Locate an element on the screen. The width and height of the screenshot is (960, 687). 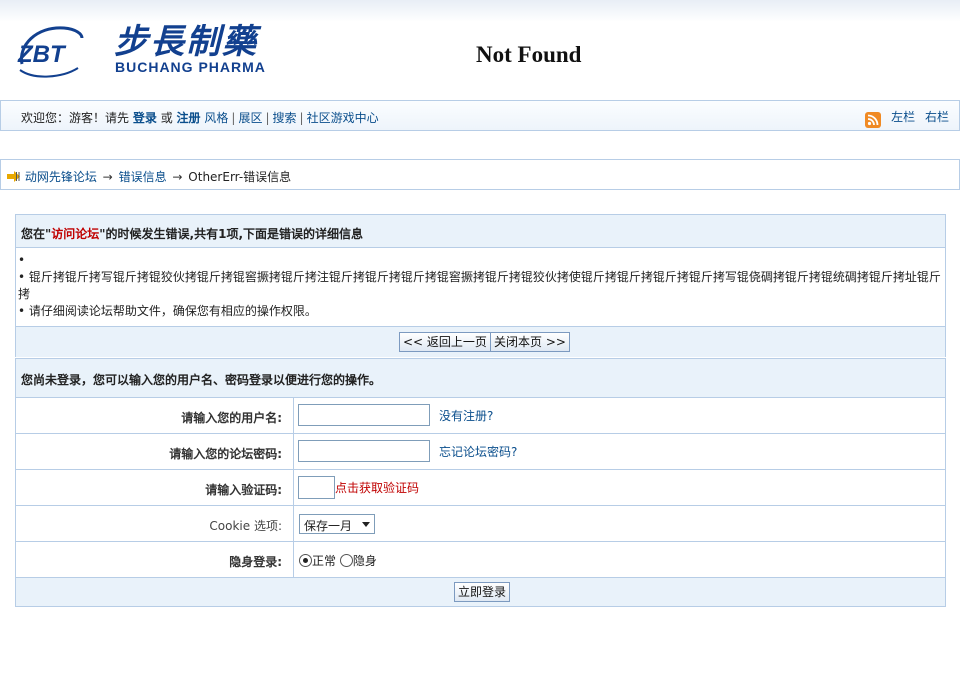
left-column-link: 左栏 is located at coordinates (903, 117).